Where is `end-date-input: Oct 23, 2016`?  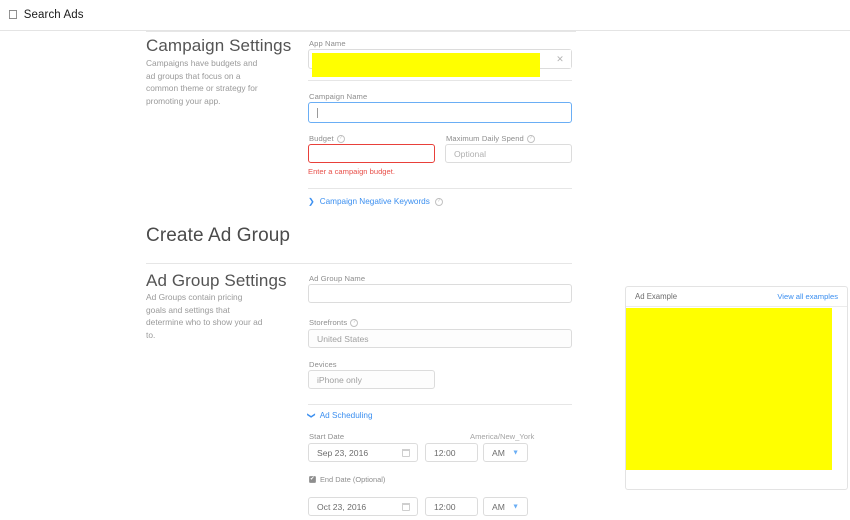
end-date-input: Oct 23, 2016 is located at coordinates (363, 506).